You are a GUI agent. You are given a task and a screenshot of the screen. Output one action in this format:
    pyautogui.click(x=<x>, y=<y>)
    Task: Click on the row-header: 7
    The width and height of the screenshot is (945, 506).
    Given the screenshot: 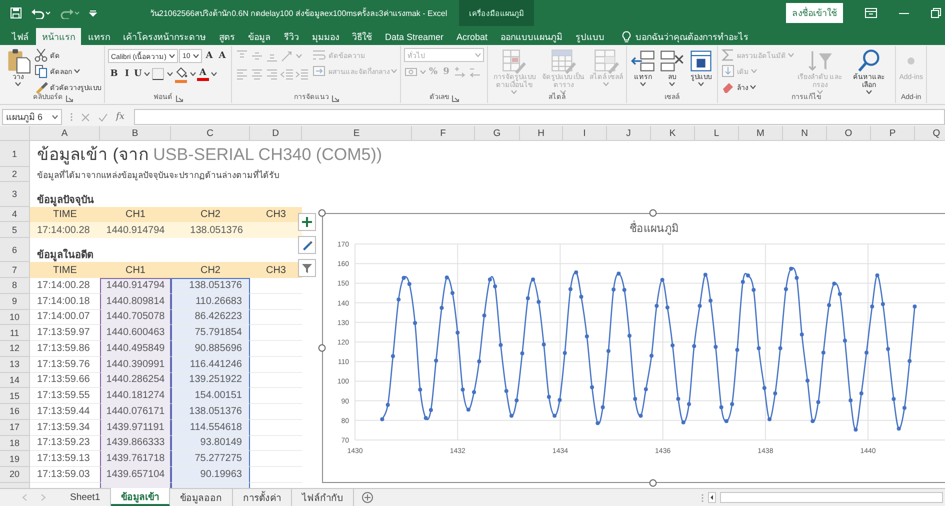 What is the action you would take?
    pyautogui.click(x=15, y=270)
    